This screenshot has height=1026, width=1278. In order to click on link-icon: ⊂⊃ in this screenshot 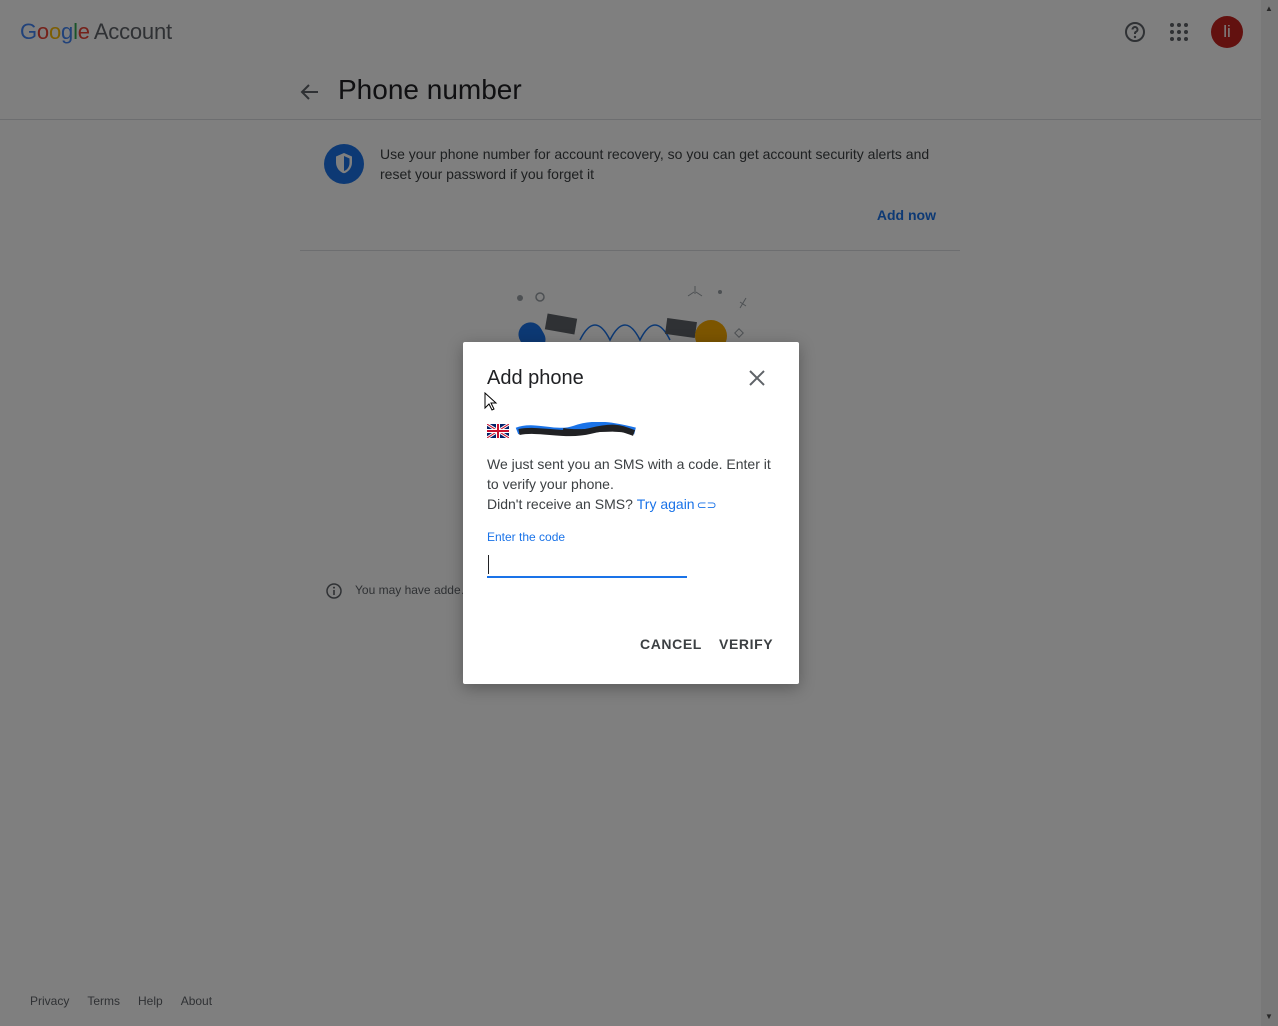, I will do `click(706, 505)`.